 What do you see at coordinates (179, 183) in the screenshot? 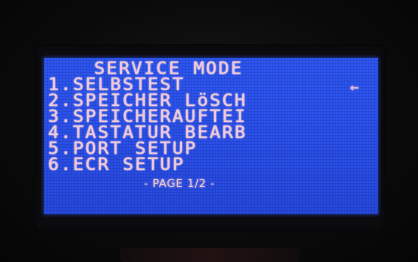
I see `page-indicator: - PAGE 1/2 -` at bounding box center [179, 183].